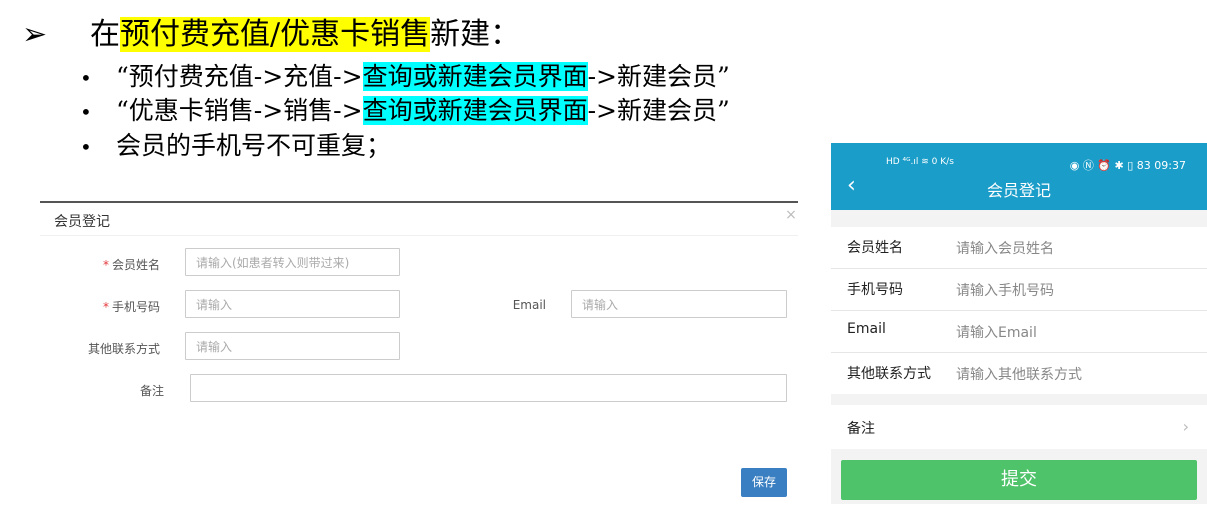 Image resolution: width=1207 pixels, height=506 pixels. I want to click on email-input: 请输入, so click(679, 304).